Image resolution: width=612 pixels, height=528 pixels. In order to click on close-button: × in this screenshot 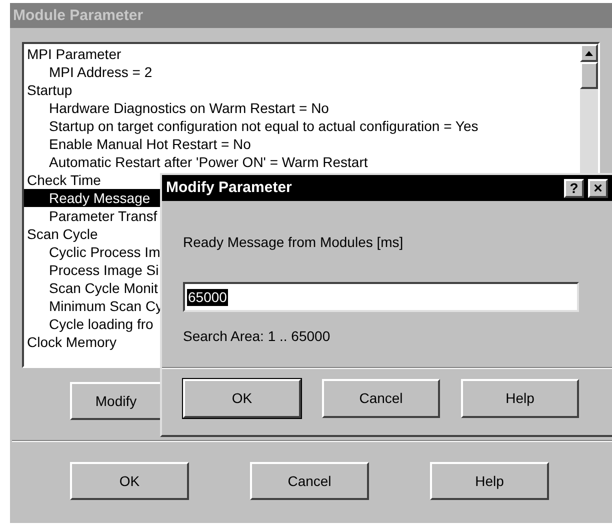, I will do `click(598, 188)`.